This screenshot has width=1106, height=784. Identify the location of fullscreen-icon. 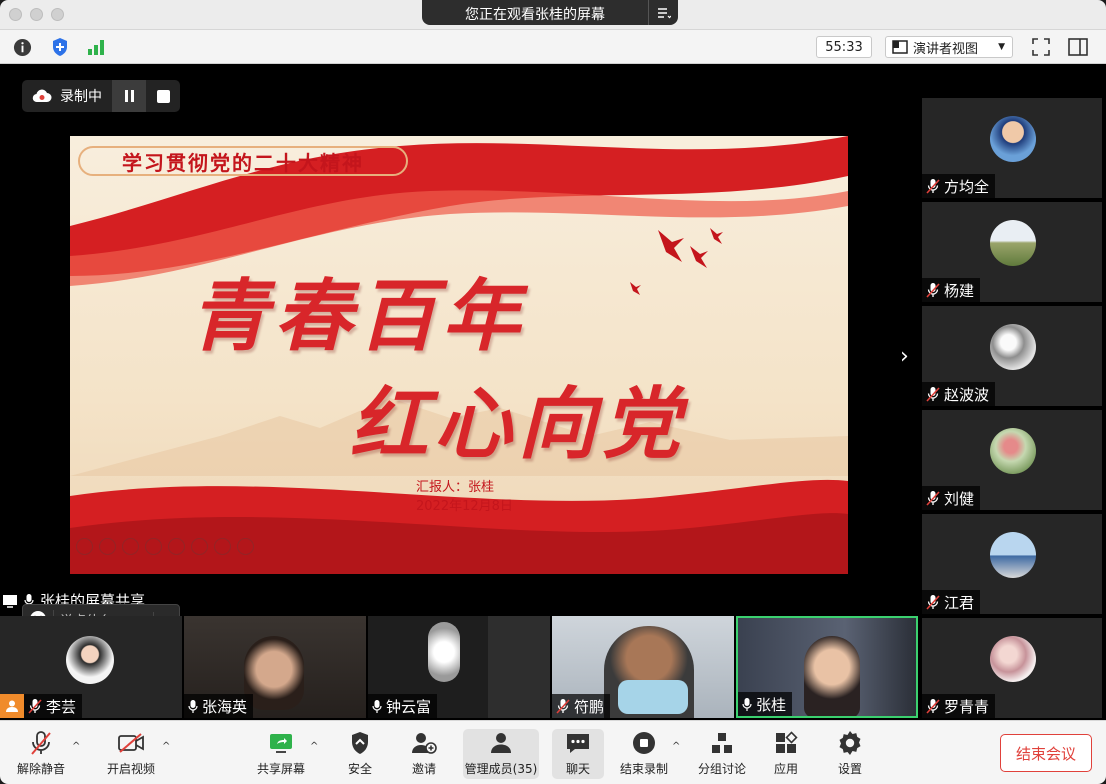
(1041, 47).